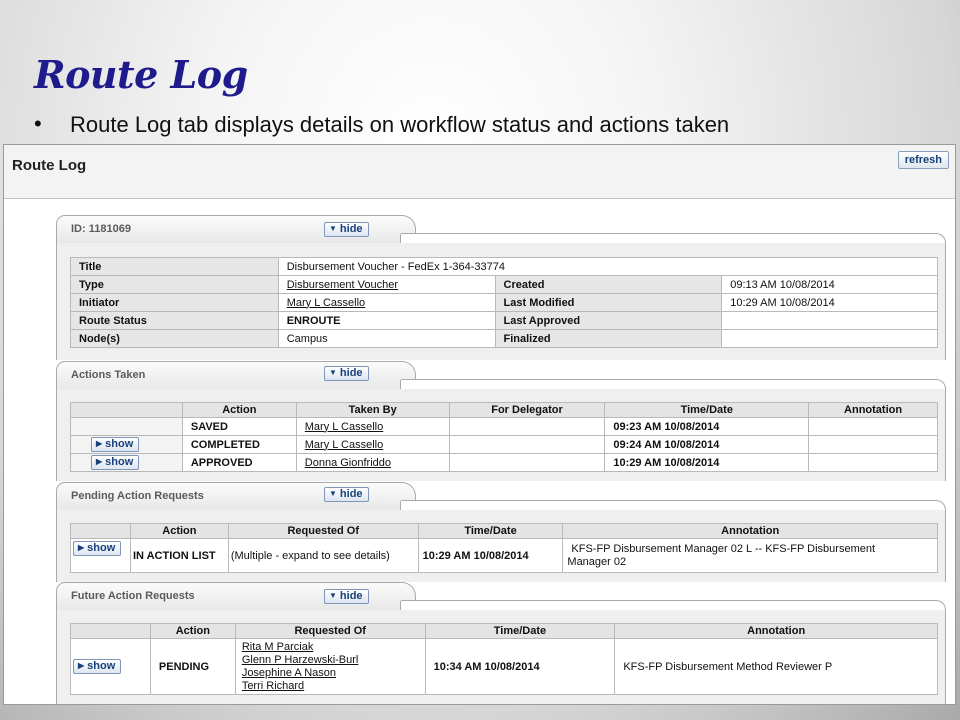 The image size is (960, 720). Describe the element at coordinates (608, 284) in the screenshot. I see `created-label: Created` at that location.